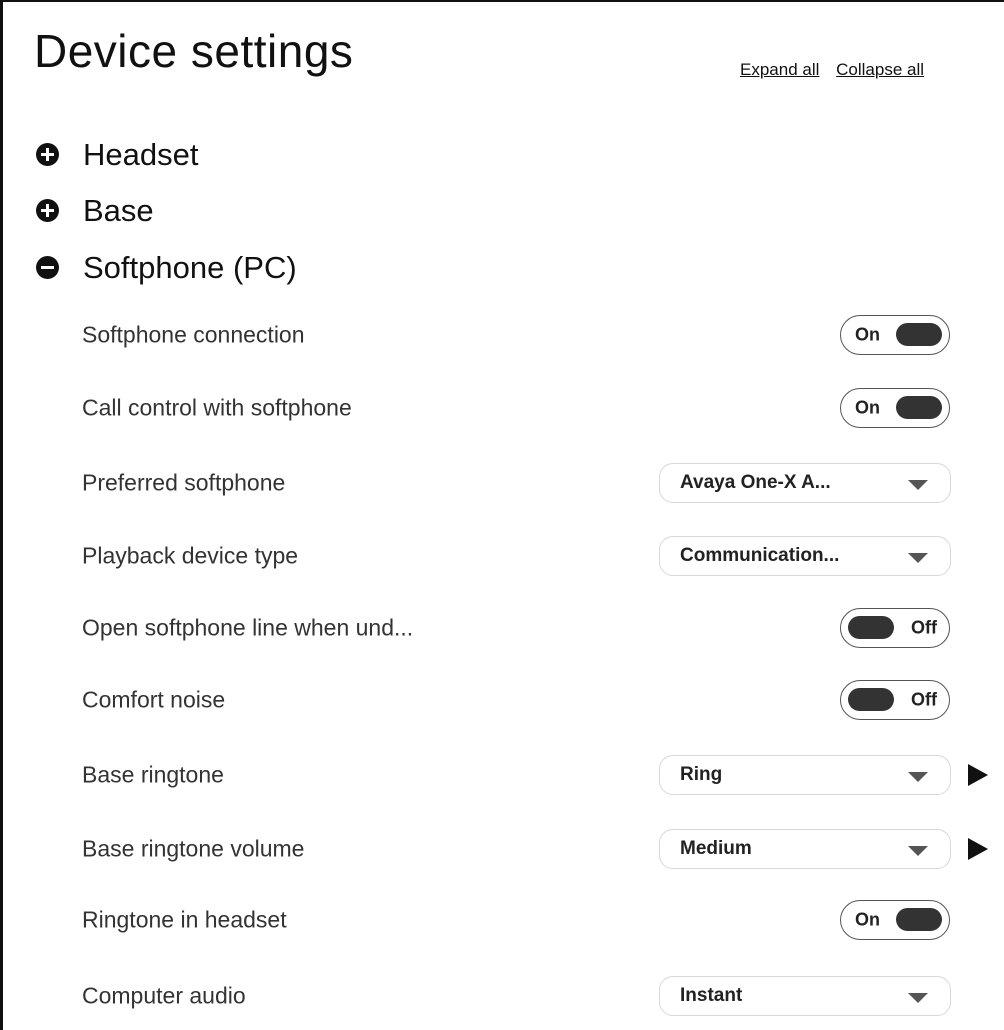 The image size is (1004, 1030). I want to click on ringtone-in-headset-toggle: On, so click(895, 920).